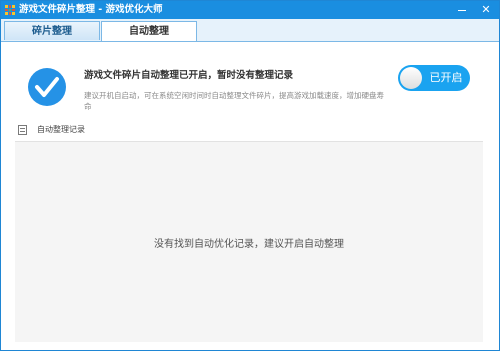 This screenshot has height=351, width=500. What do you see at coordinates (189, 75) in the screenshot?
I see `status-title: 游戏文件碎片自动整理已开启，暂时没有整理记录` at bounding box center [189, 75].